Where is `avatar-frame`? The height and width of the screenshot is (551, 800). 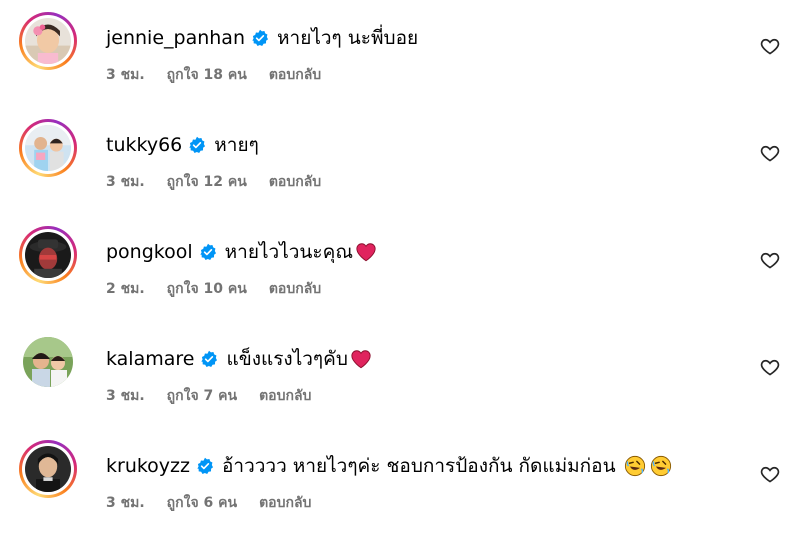 avatar-frame is located at coordinates (48, 362).